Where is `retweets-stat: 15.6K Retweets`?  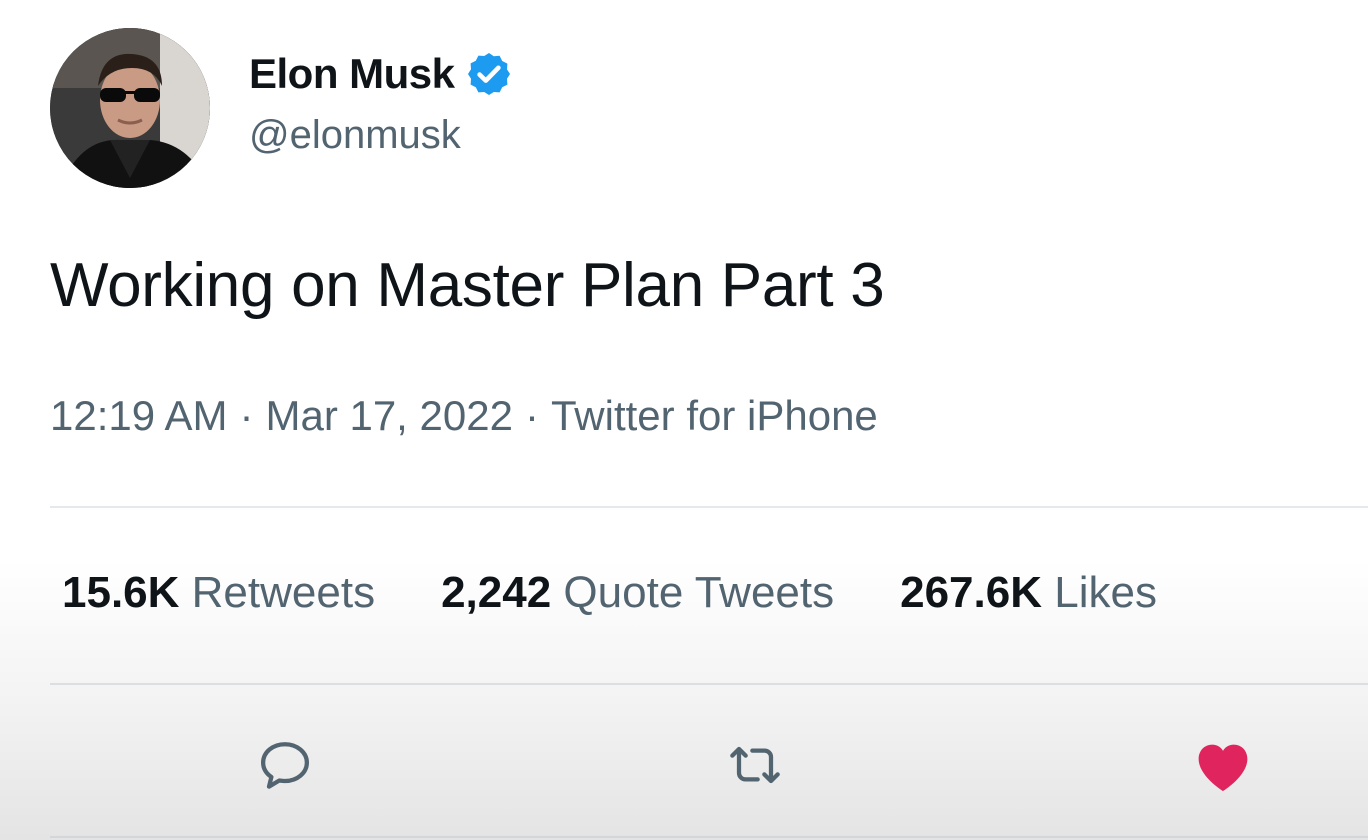
retweets-stat: 15.6K Retweets is located at coordinates (218, 593).